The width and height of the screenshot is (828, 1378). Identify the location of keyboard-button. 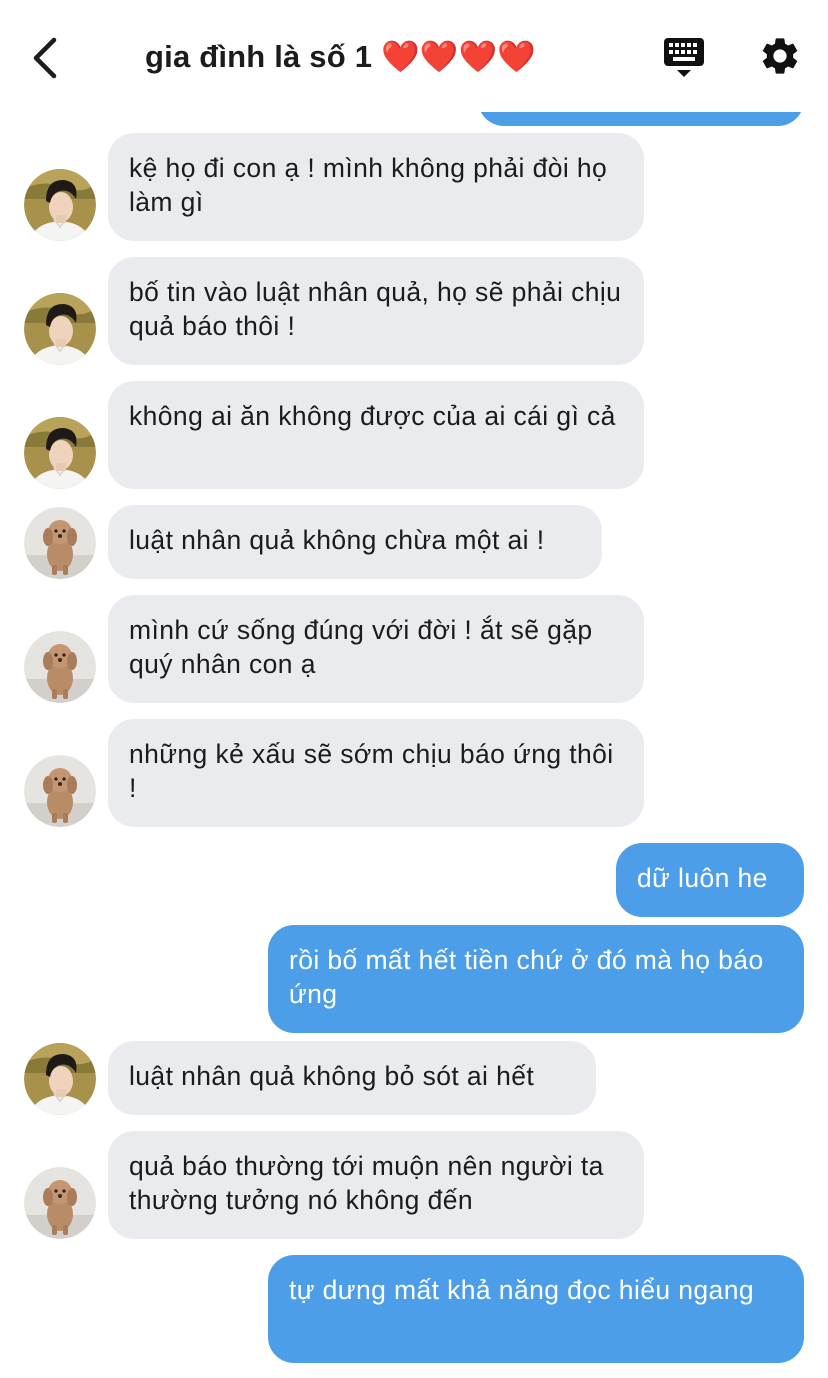
(684, 58).